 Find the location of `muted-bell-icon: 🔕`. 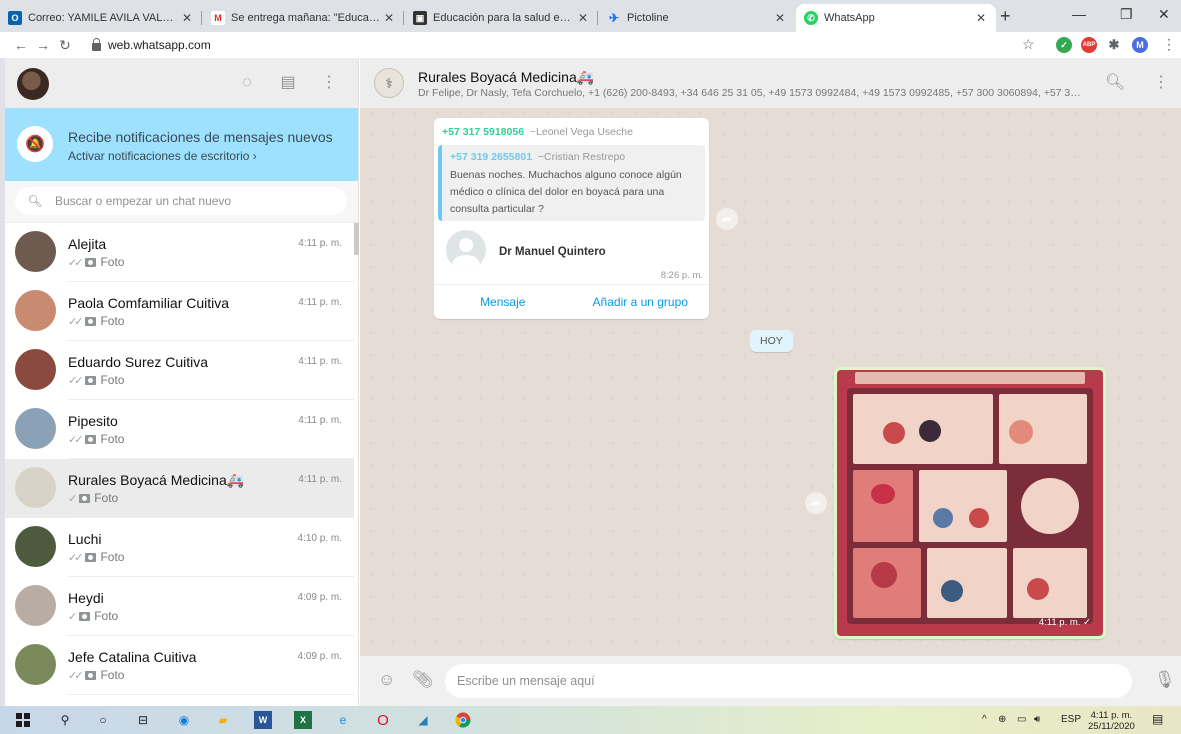

muted-bell-icon: 🔕 is located at coordinates (35, 144).